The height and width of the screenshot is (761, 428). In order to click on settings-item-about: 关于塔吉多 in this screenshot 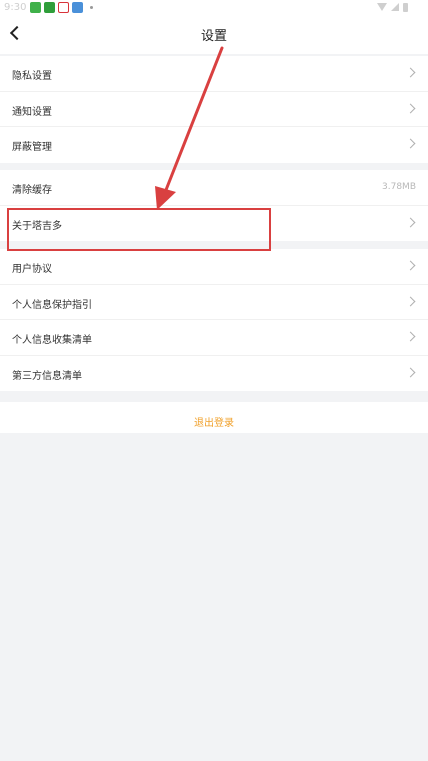, I will do `click(214, 224)`.